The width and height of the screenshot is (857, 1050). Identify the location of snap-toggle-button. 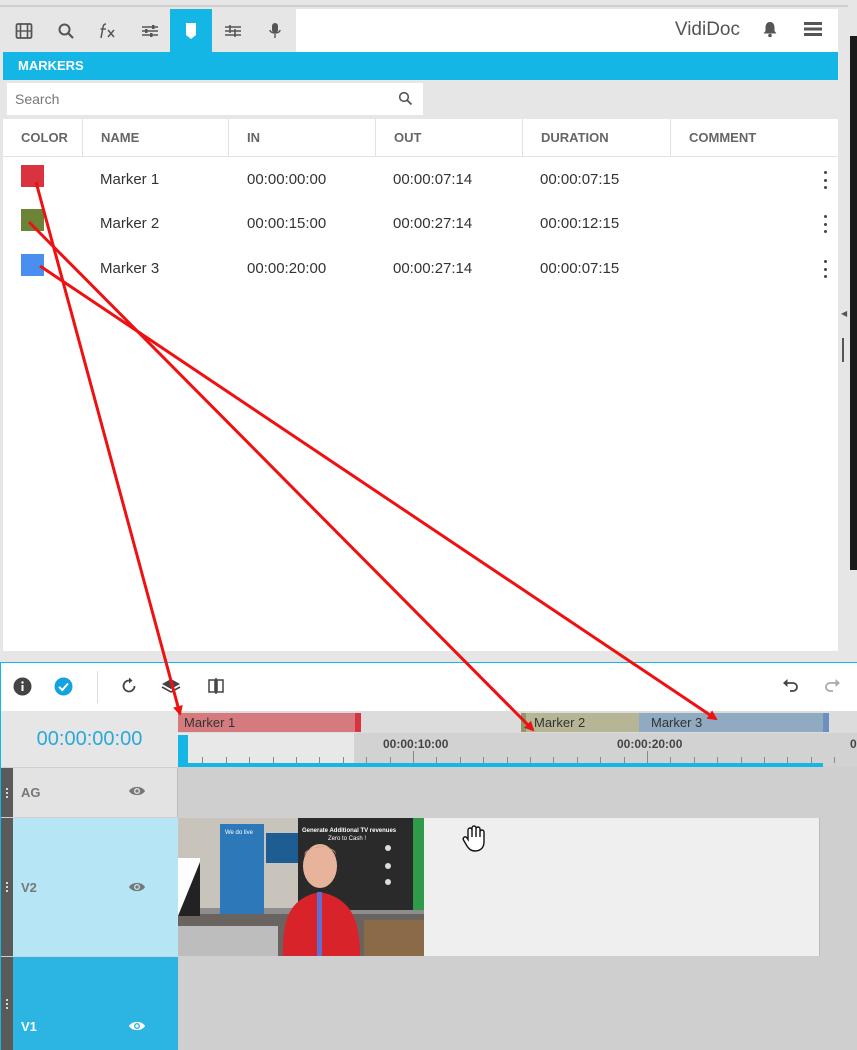
(63, 689).